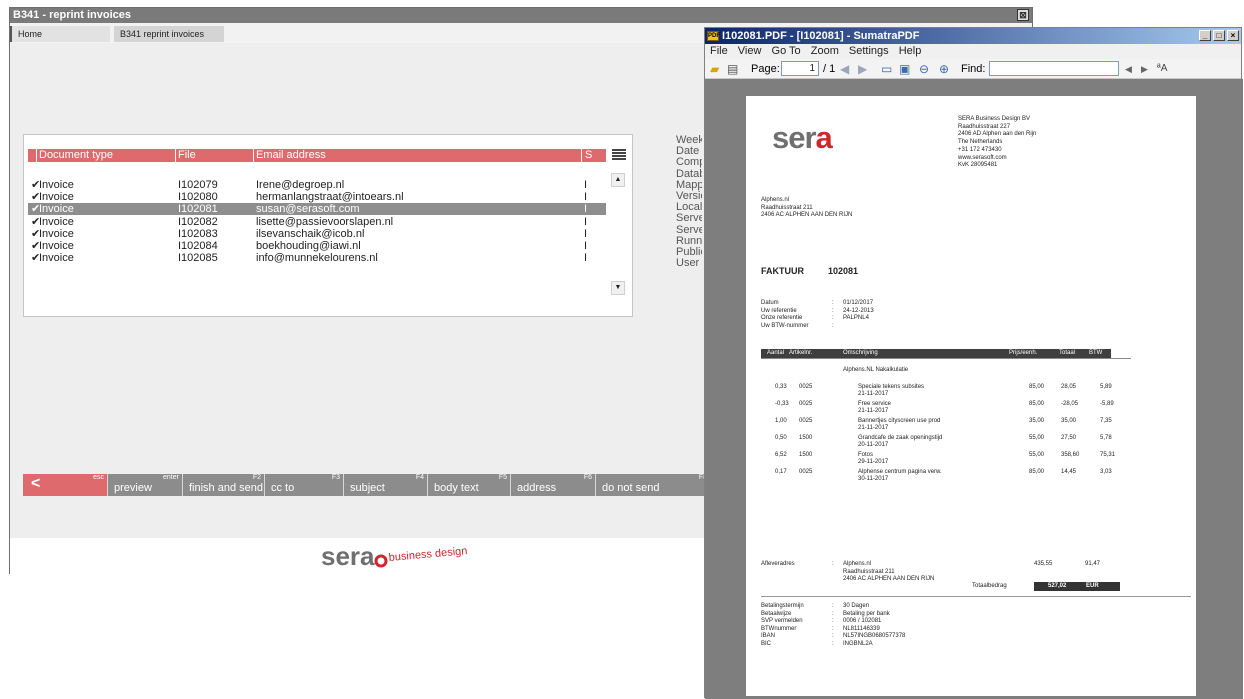 The image size is (1244, 699). I want to click on th-unit-price: Prijs/eenh., so click(1023, 353).